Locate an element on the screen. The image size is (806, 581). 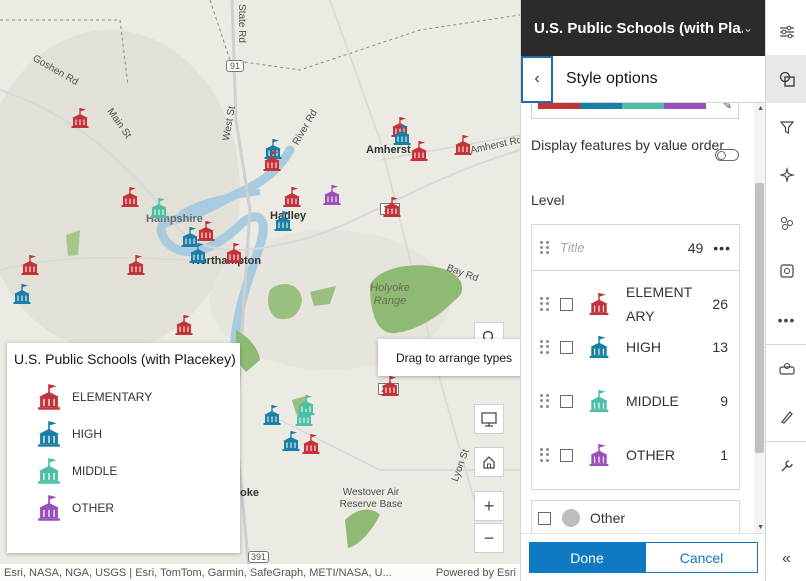
map-label-town-partial: oke is located at coordinates (249, 493).